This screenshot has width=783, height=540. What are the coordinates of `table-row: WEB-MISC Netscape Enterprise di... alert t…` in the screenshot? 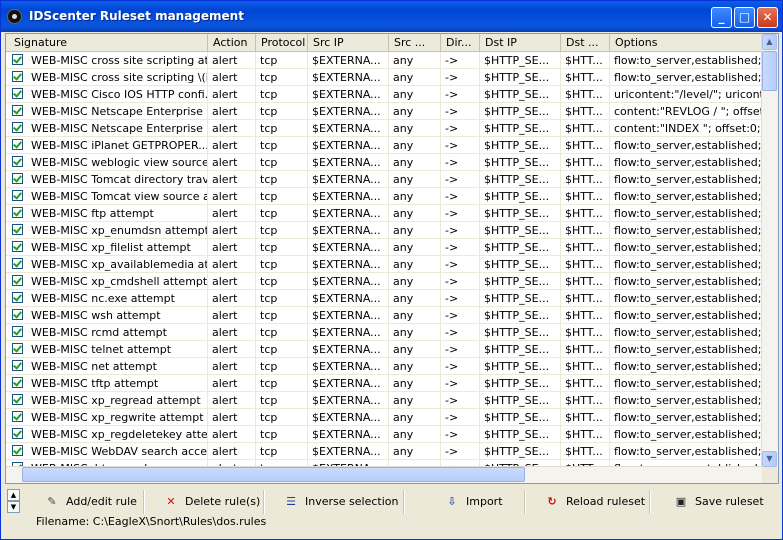 It's located at (384, 128).